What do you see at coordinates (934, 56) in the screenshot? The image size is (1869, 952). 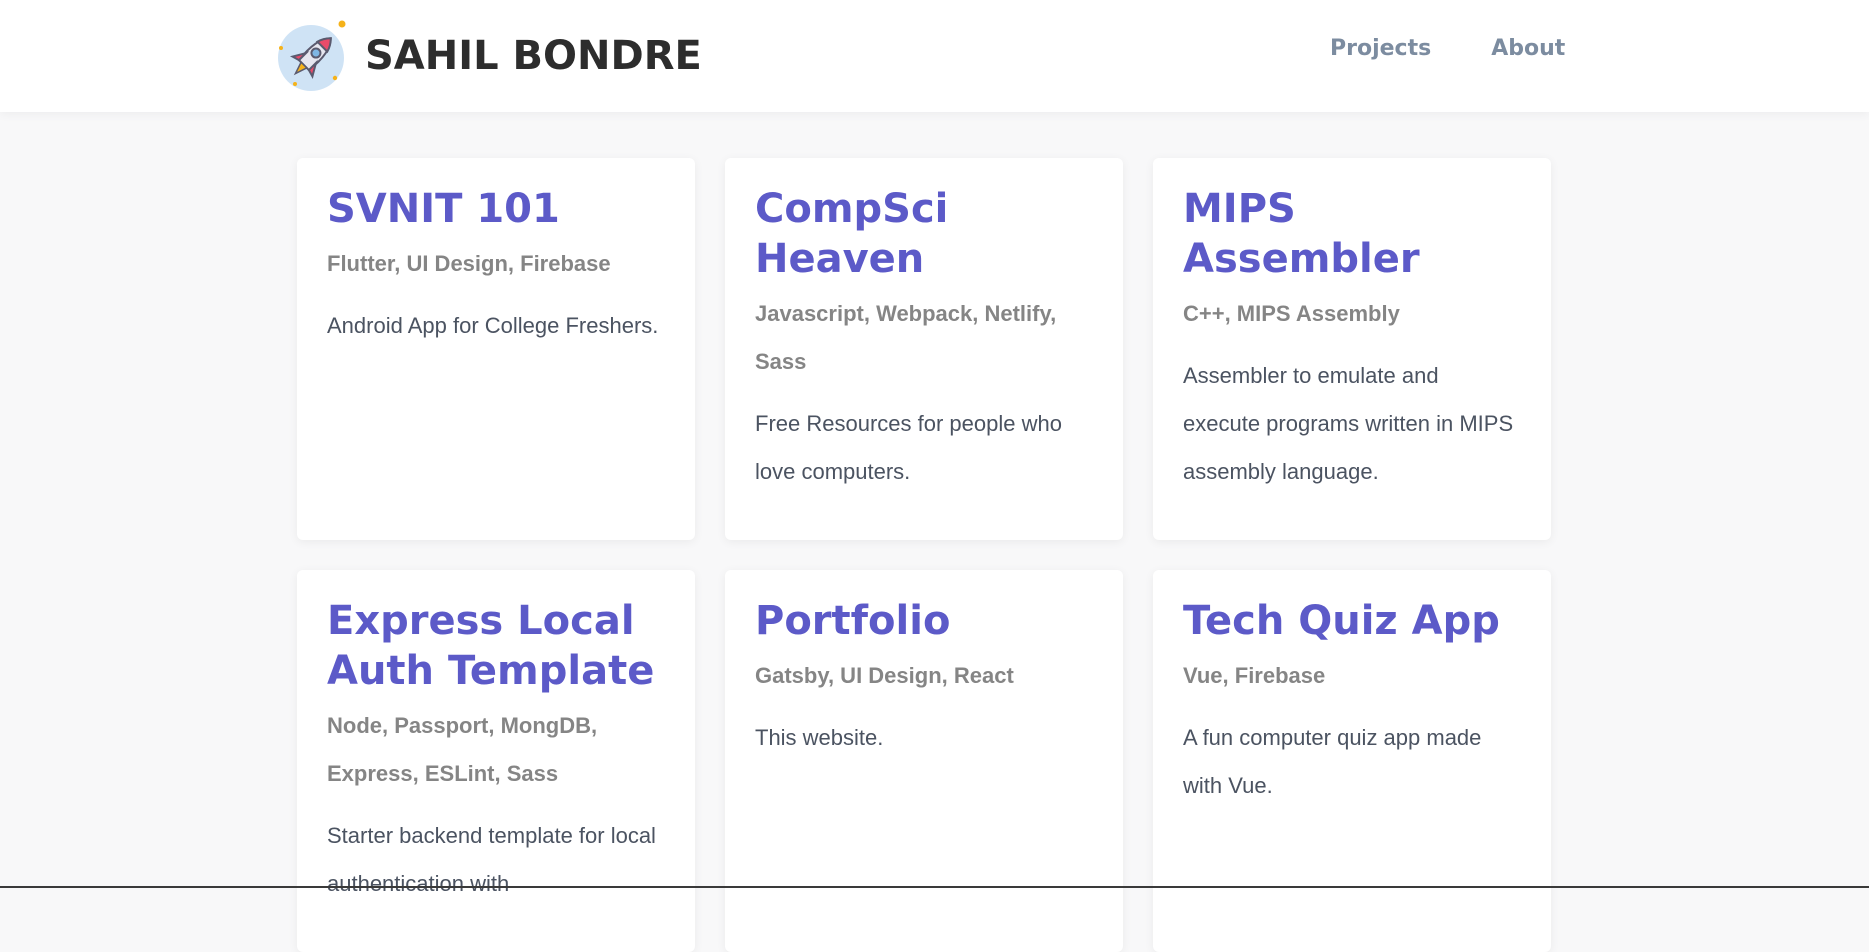 I see `site-header: SAHIL BONDRE Projects About` at bounding box center [934, 56].